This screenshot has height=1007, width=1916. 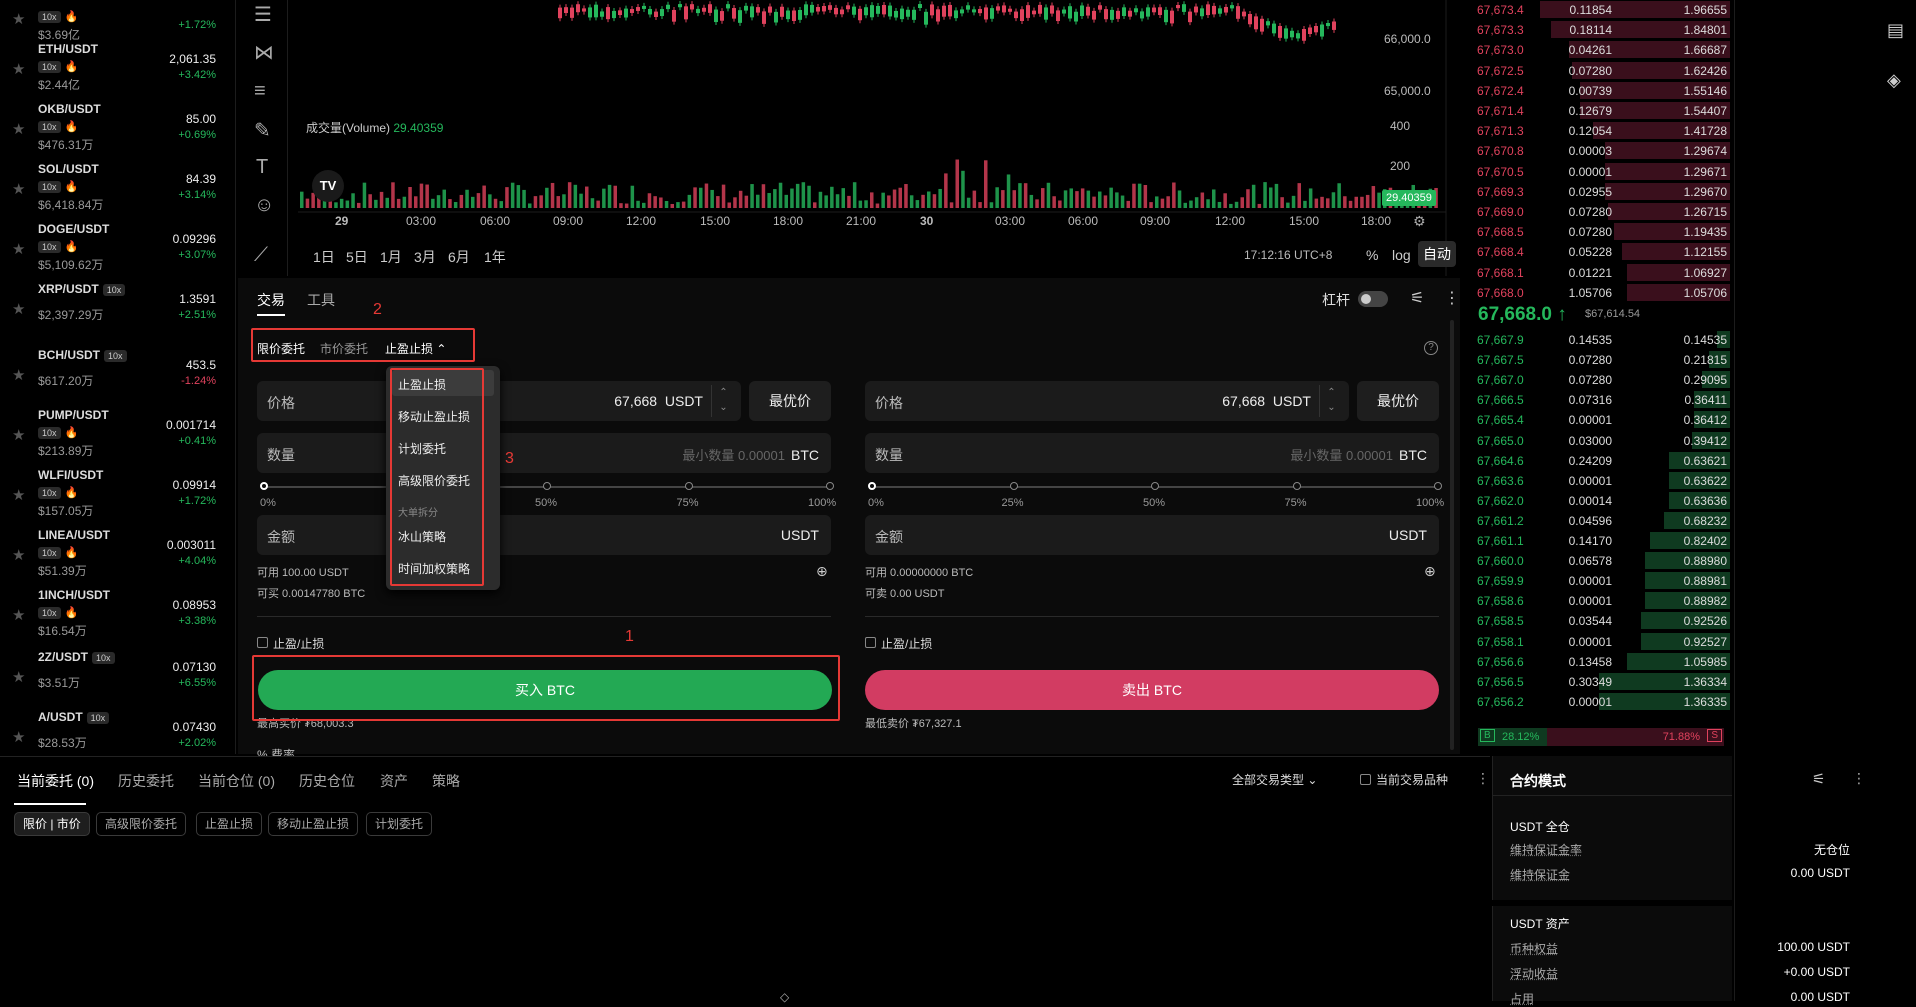 What do you see at coordinates (118, 552) in the screenshot?
I see `symbol-row: ★ LINEA/USDT 10x 🔥 $51.39万 0.003011 +4.04%` at bounding box center [118, 552].